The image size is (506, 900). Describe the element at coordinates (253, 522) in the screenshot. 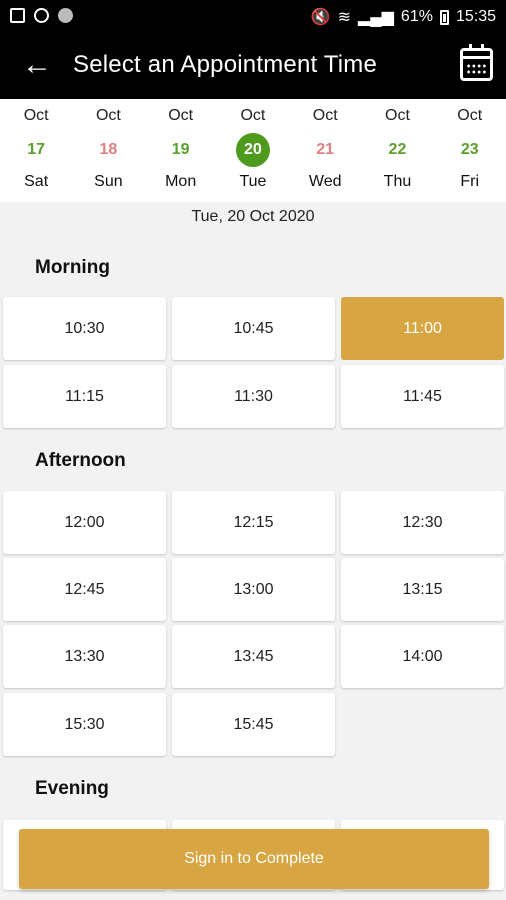

I see `time-slot-1215: 12:15` at that location.